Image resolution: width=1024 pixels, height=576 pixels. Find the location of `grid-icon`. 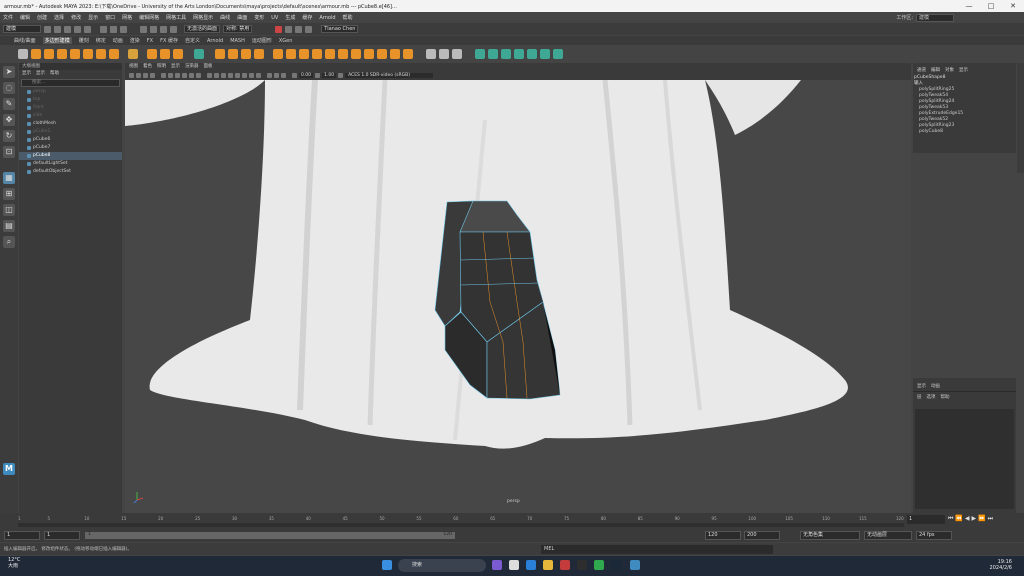

grid-icon is located at coordinates (163, 75).